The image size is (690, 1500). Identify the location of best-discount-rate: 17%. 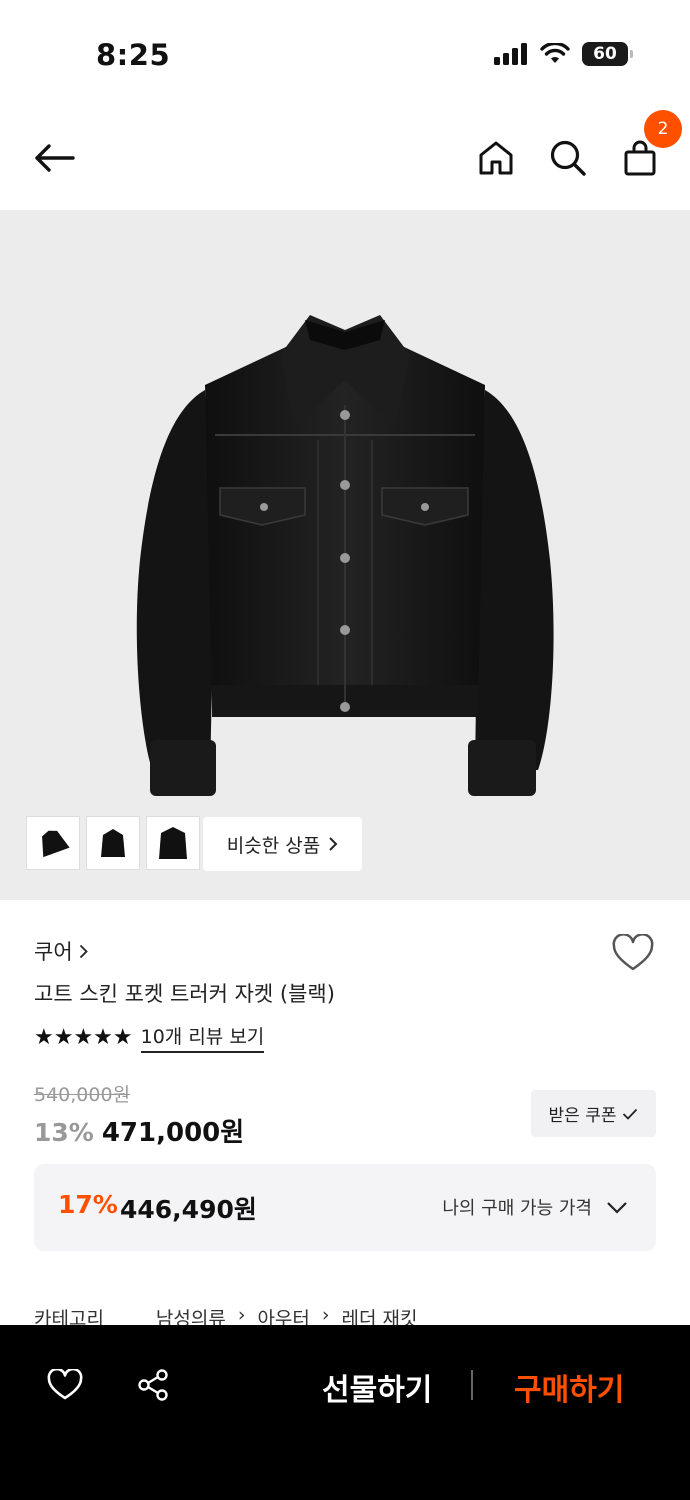
(88, 1204).